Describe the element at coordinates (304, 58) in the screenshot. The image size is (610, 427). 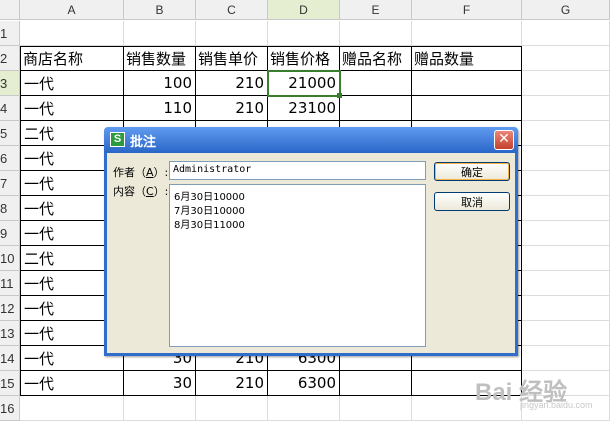
I see `column-title-cell: 销售价格` at that location.